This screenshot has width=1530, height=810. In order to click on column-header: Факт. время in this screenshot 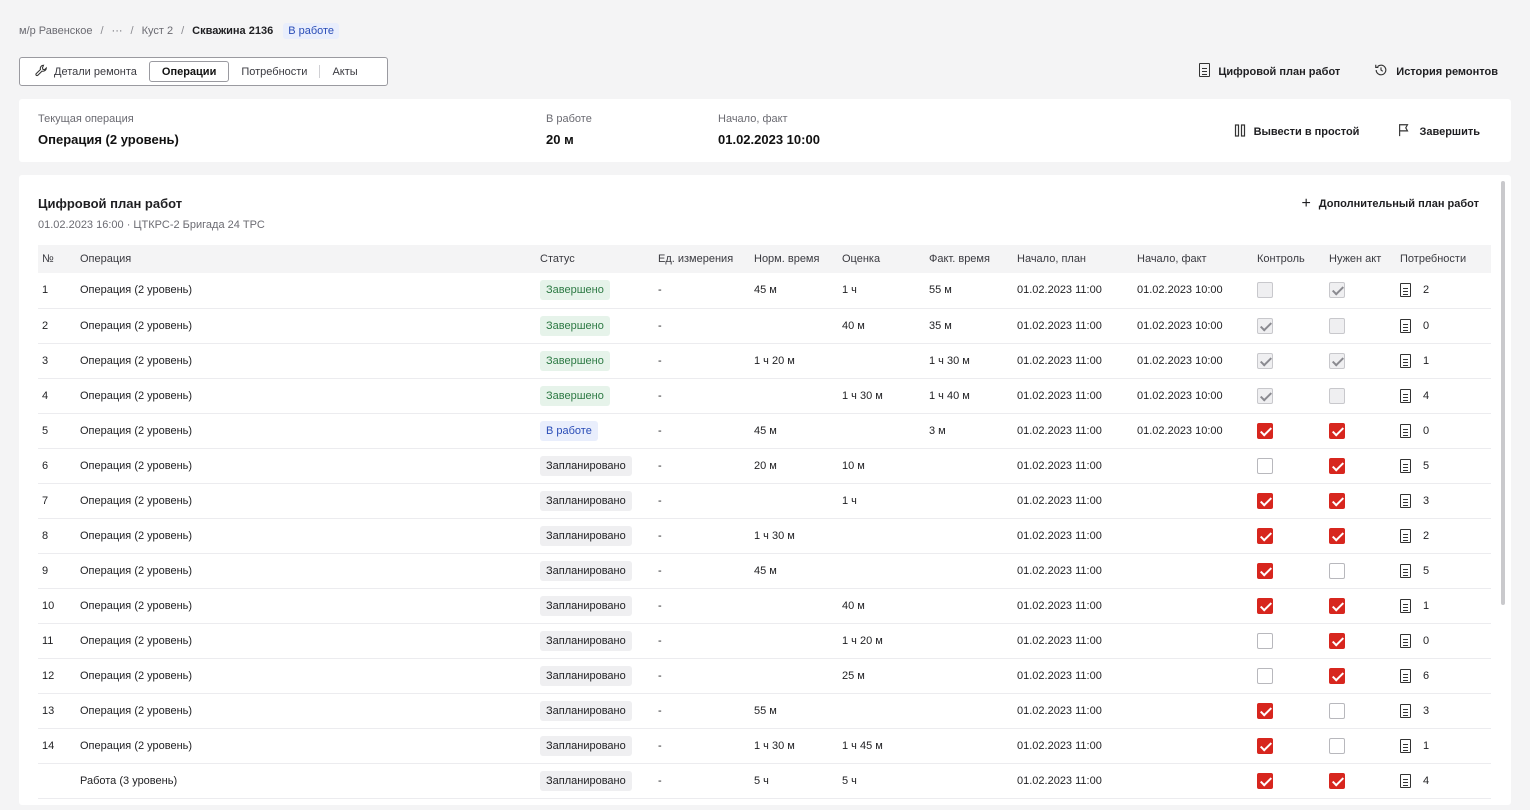, I will do `click(969, 259)`.